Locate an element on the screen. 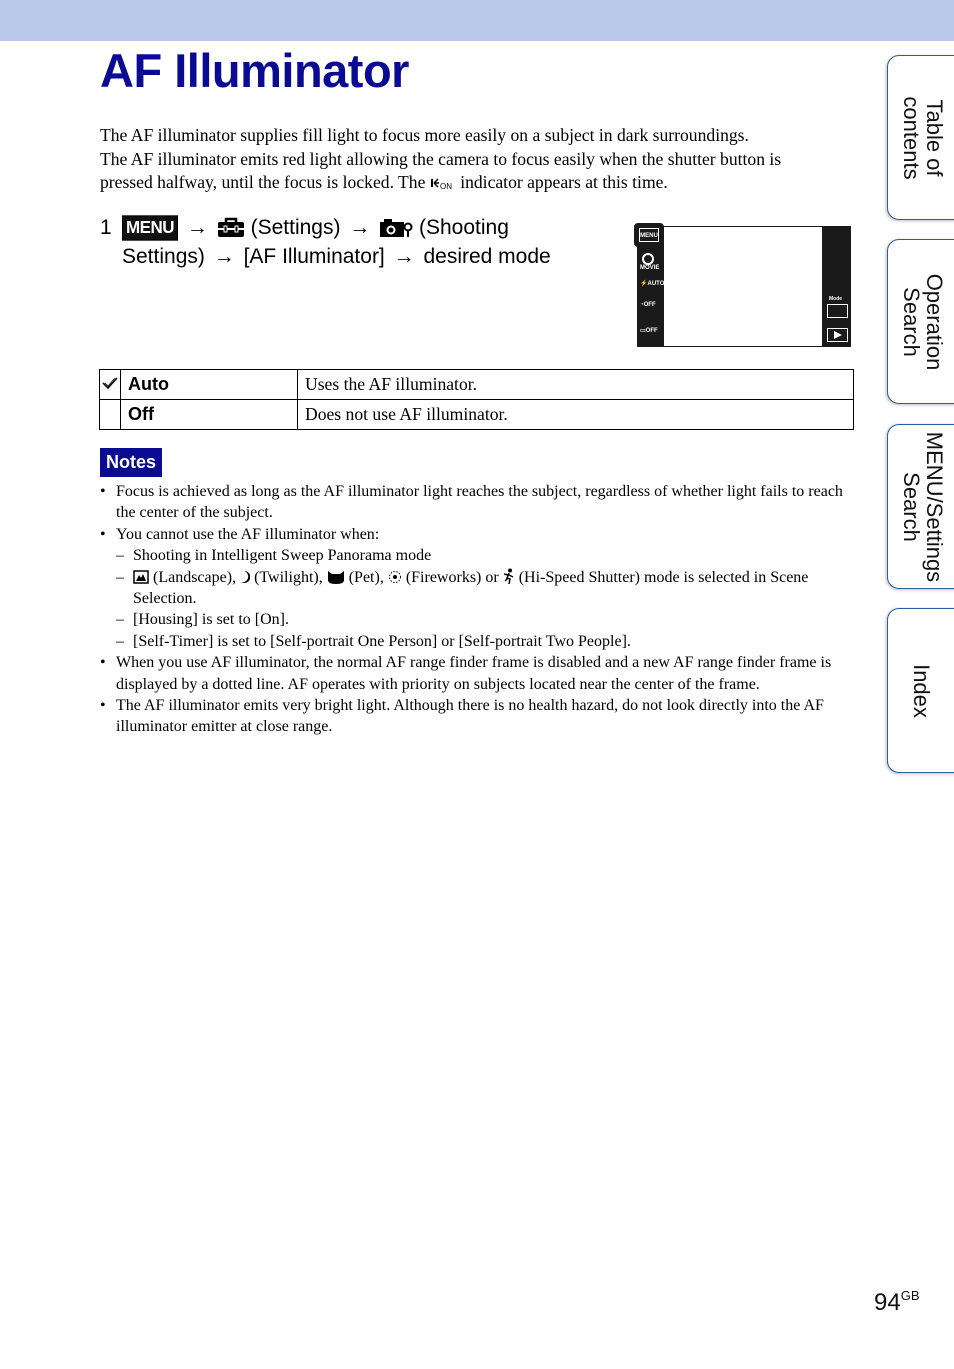 The height and width of the screenshot is (1369, 954). header-band is located at coordinates (477, 20).